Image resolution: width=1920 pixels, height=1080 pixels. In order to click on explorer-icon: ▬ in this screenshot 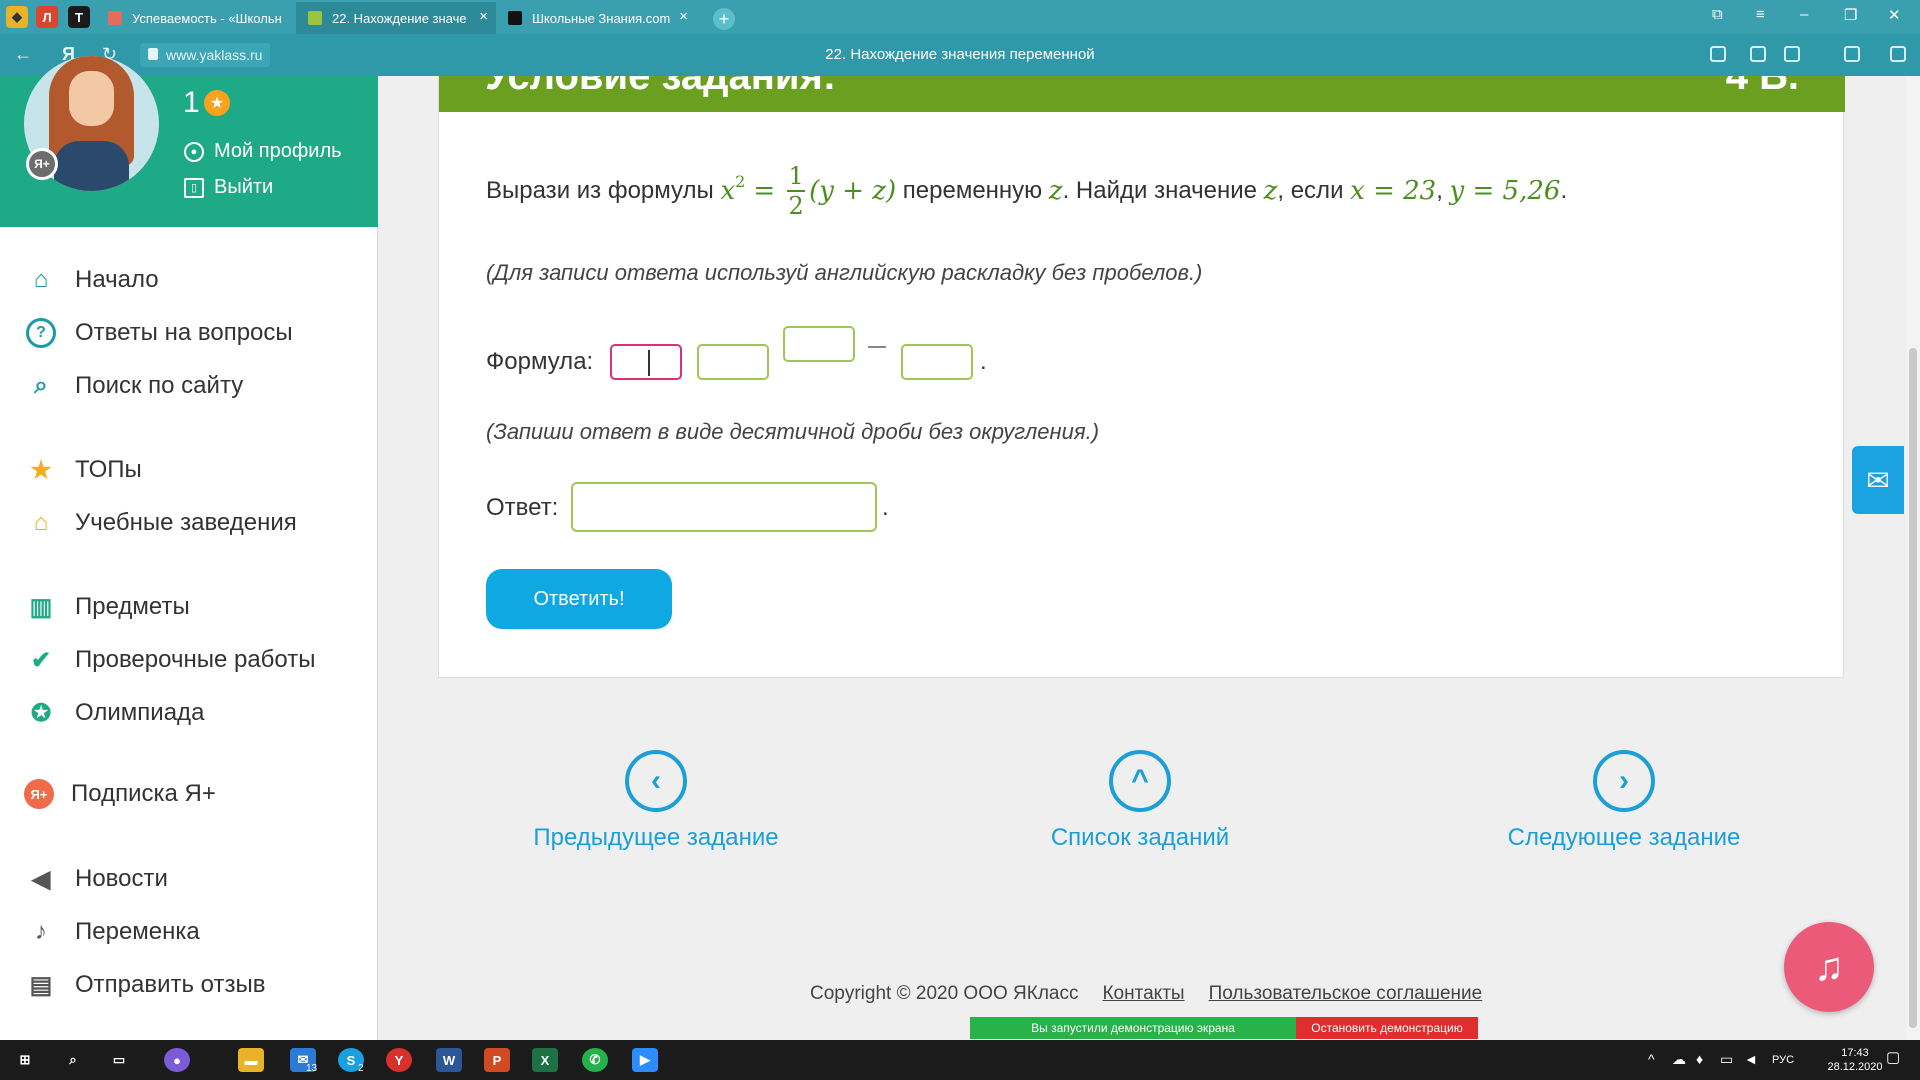, I will do `click(251, 1060)`.